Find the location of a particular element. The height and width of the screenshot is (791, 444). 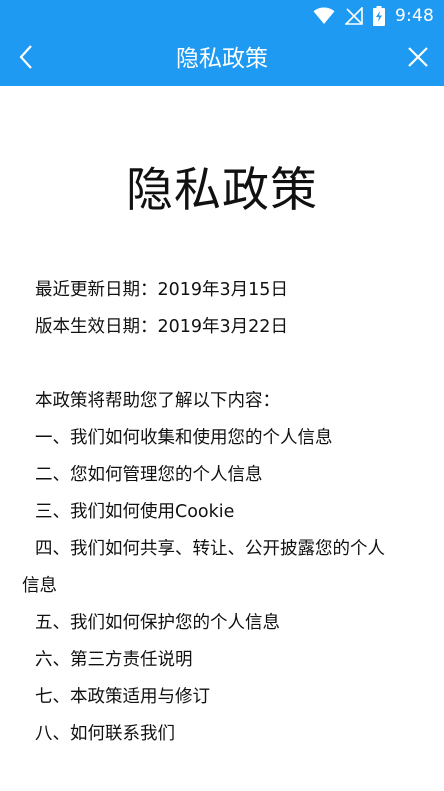

toc-item: 七、本政策适用与修订 is located at coordinates (122, 697).